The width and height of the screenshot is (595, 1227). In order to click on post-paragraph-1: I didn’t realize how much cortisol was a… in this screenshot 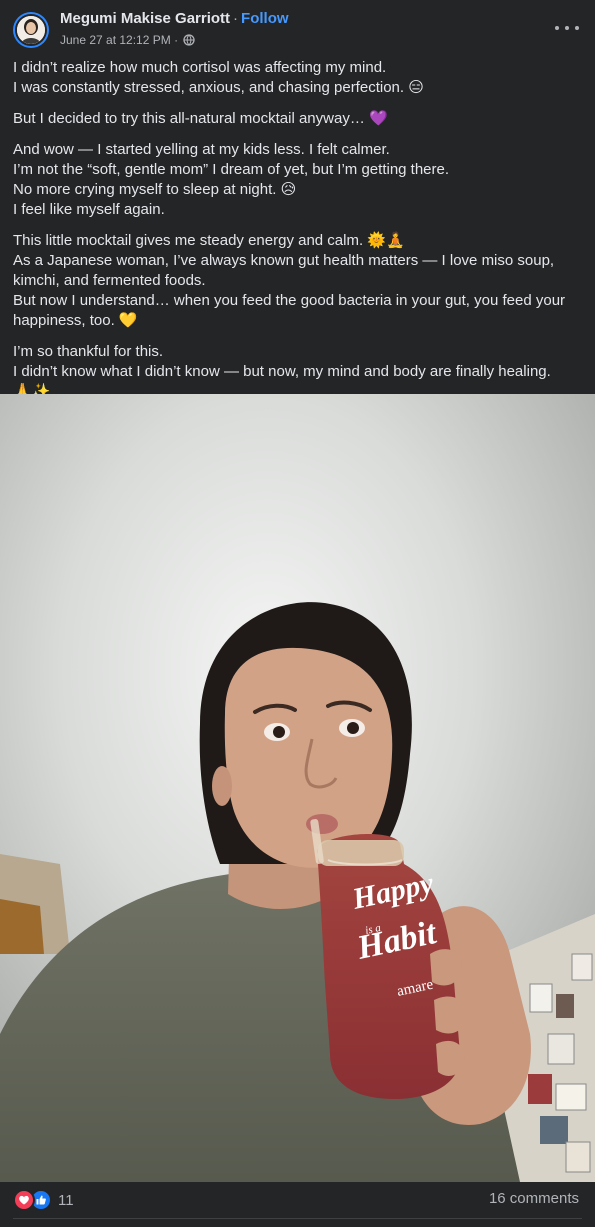, I will do `click(298, 78)`.